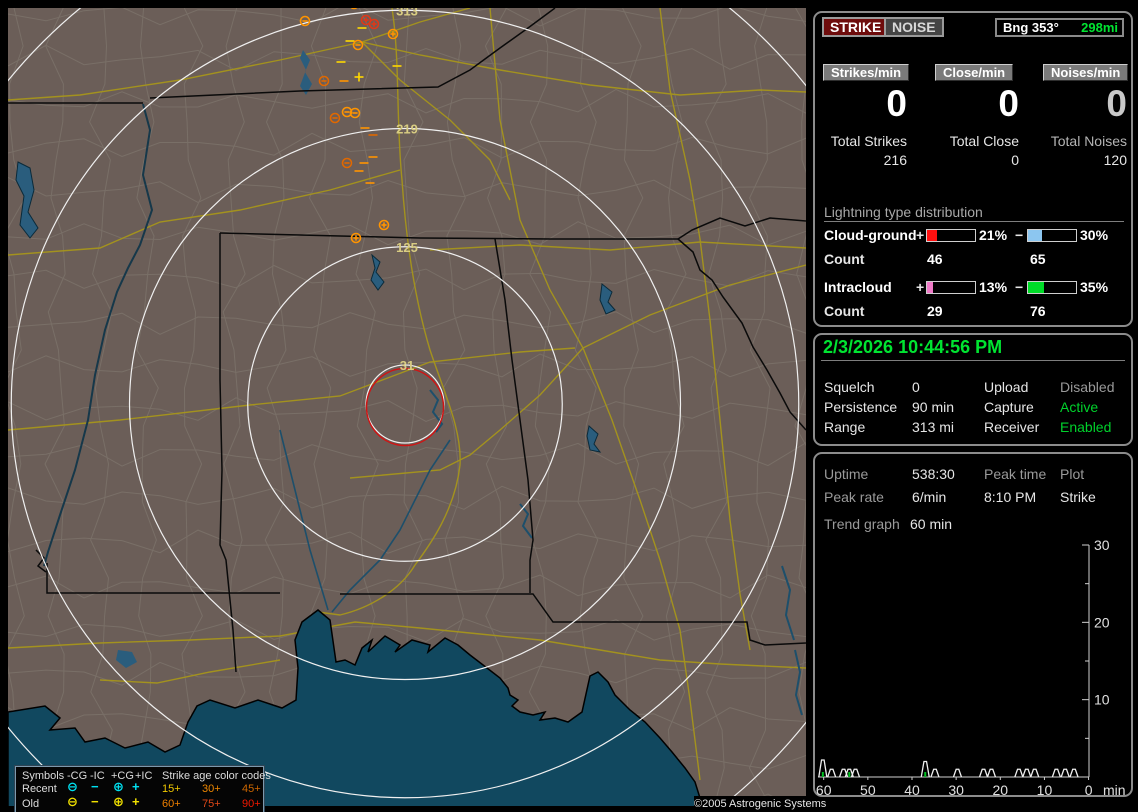  Describe the element at coordinates (868, 141) in the screenshot. I see `total-label-0: Total Strikes` at that location.